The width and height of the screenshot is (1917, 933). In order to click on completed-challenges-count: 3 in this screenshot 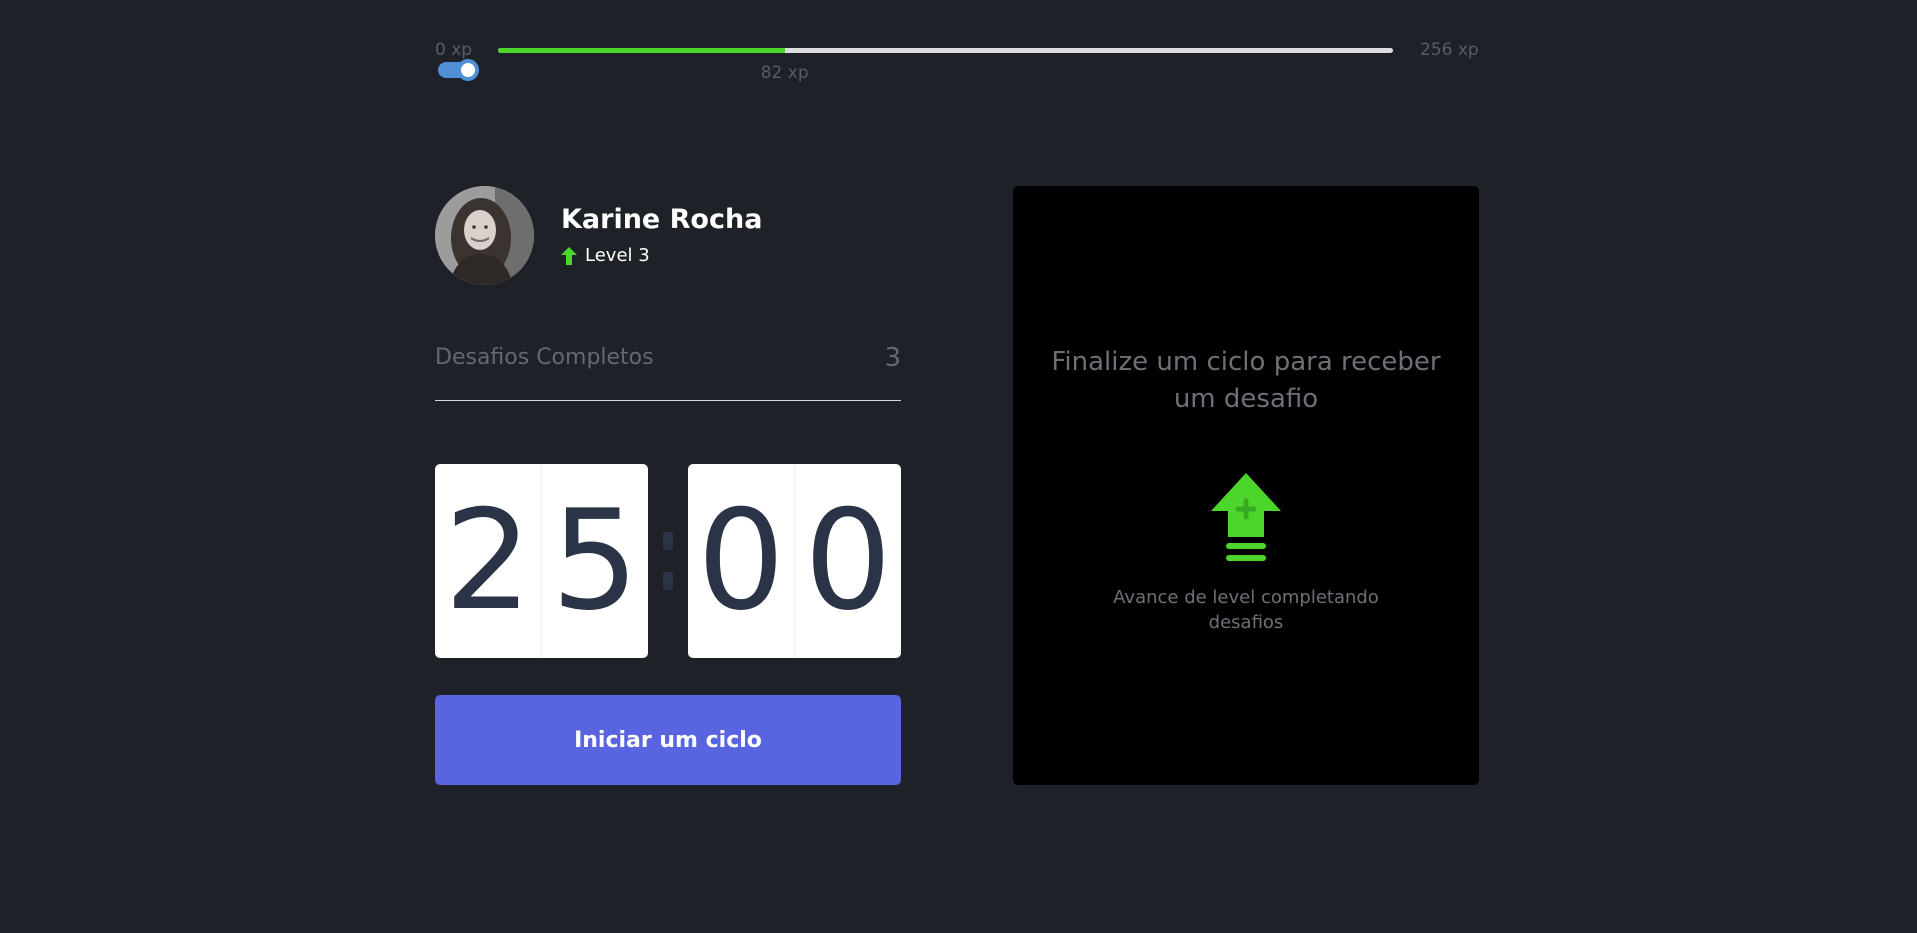, I will do `click(892, 358)`.